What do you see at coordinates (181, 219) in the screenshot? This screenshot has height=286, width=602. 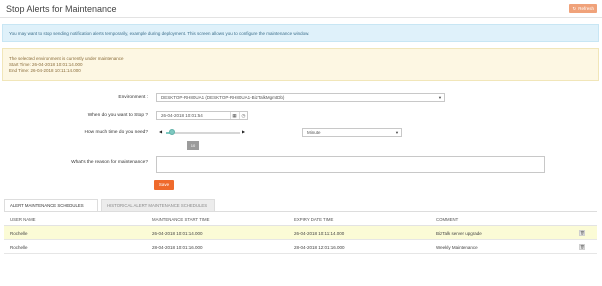 I see `column-header-start-time: MAINTENANCE START TIME` at bounding box center [181, 219].